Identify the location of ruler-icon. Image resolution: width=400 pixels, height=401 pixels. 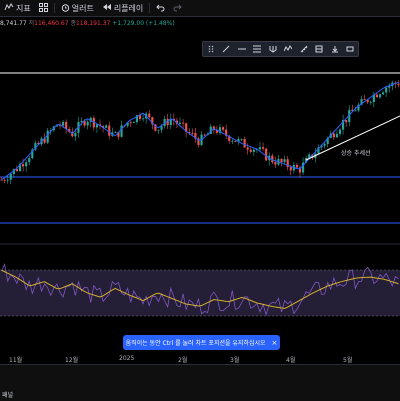
(304, 49).